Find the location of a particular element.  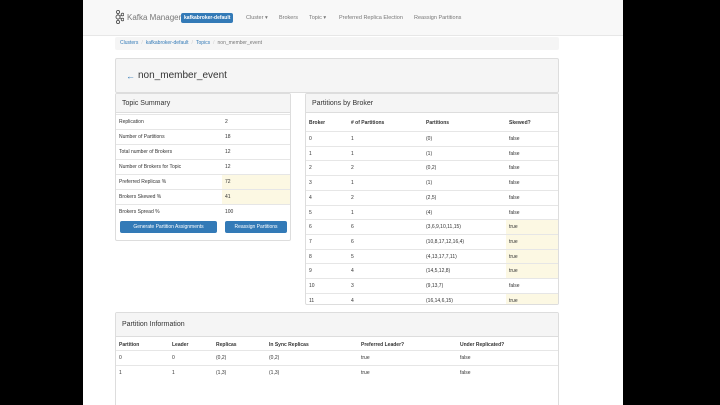

broker-id: 8 is located at coordinates (310, 256).